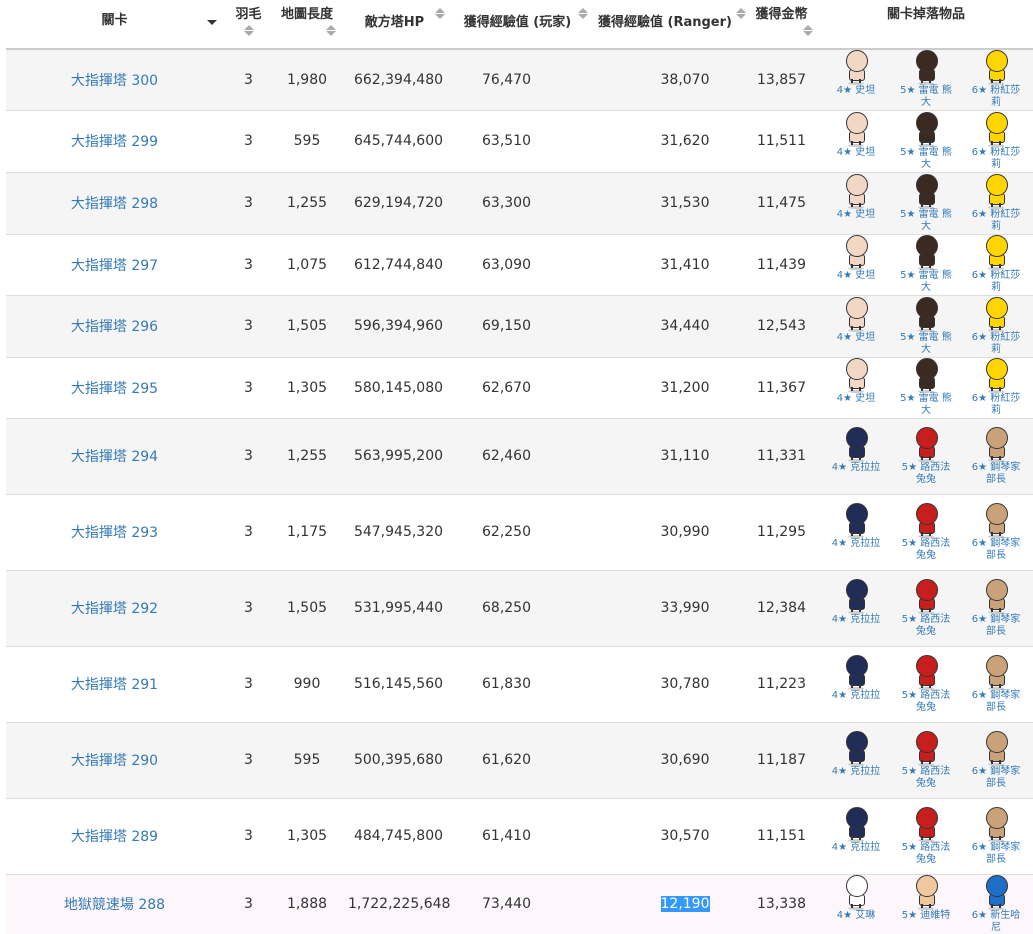 This screenshot has height=934, width=1033. Describe the element at coordinates (666, 25) in the screenshot. I see `col-header-exp-ranger: 獲得經驗值 (Ranger)` at that location.